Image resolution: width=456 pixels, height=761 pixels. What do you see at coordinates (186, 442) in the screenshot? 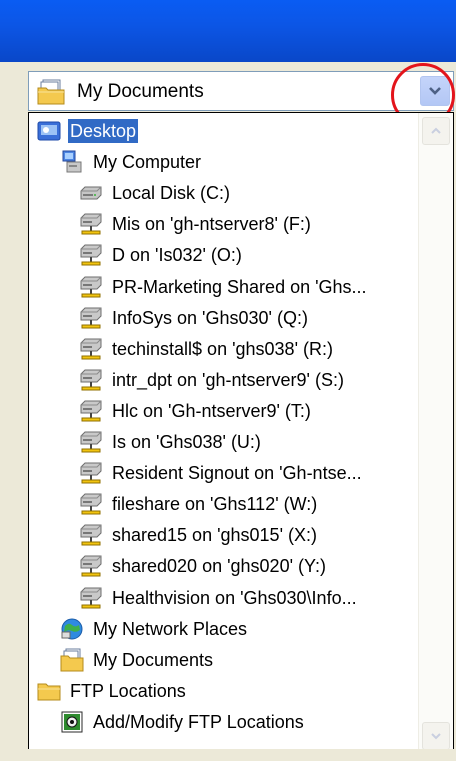
I see `list-item-label: Is on 'Ghs038' (U:)` at bounding box center [186, 442].